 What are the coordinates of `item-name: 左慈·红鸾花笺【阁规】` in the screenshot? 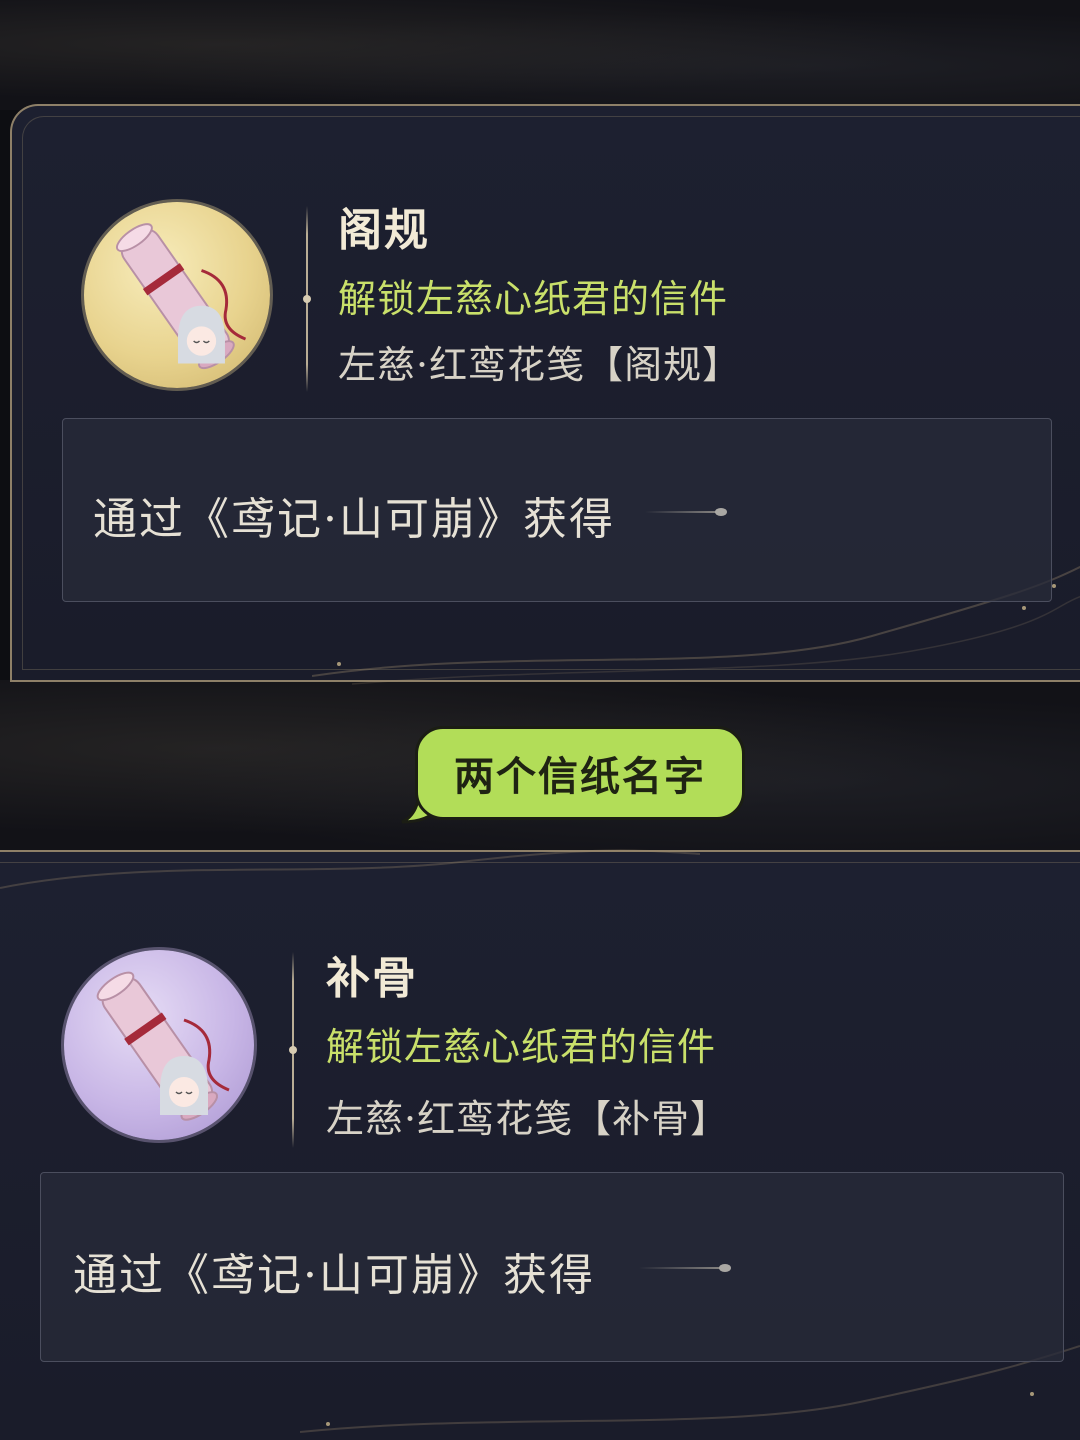 It's located at (540, 365).